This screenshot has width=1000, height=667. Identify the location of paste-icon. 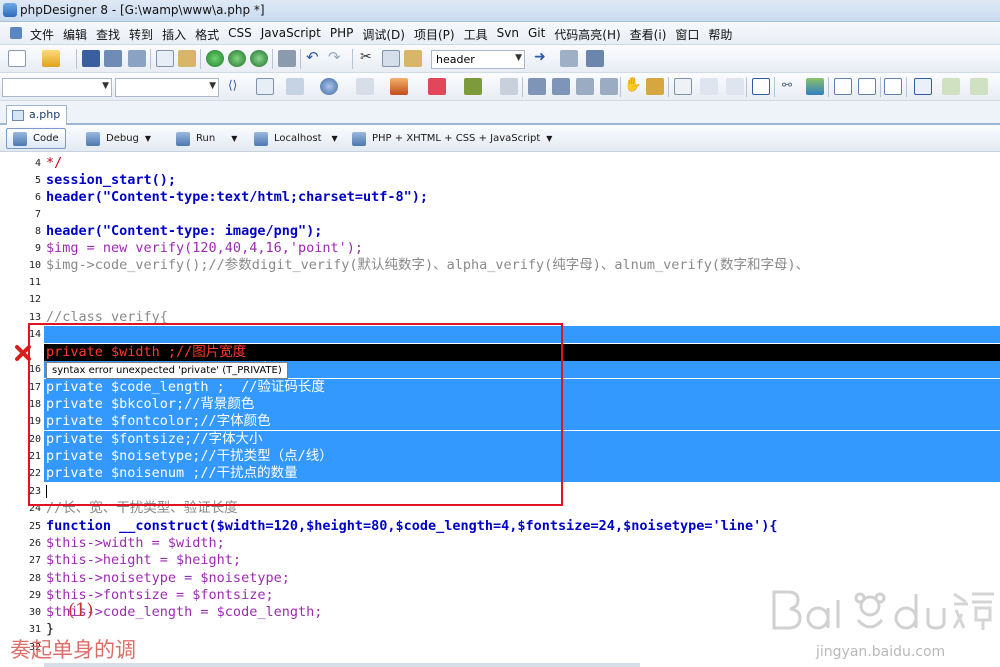
(413, 58).